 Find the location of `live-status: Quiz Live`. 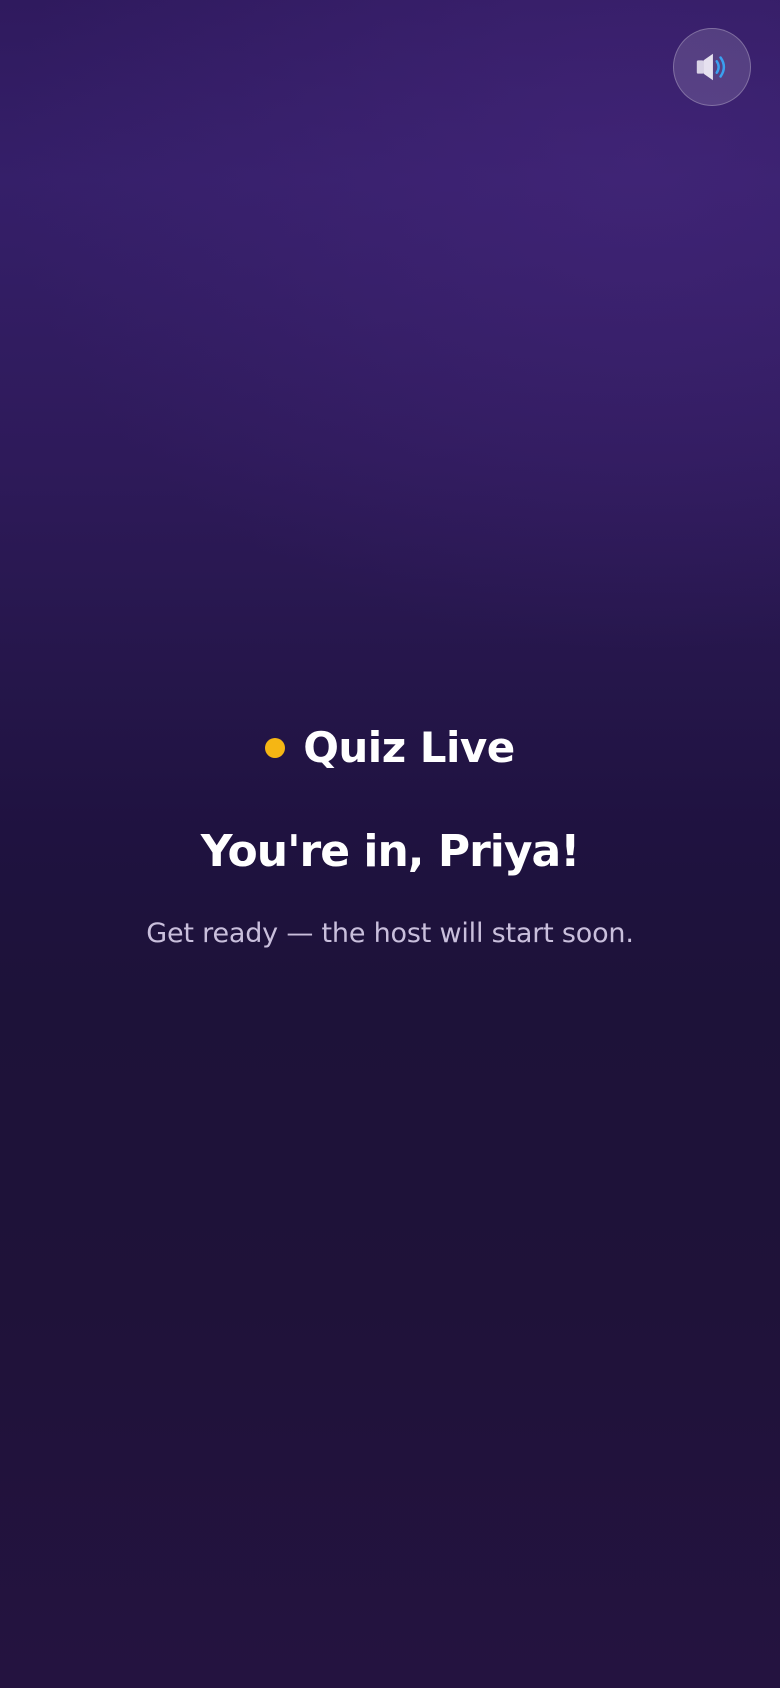

live-status: Quiz Live is located at coordinates (390, 748).